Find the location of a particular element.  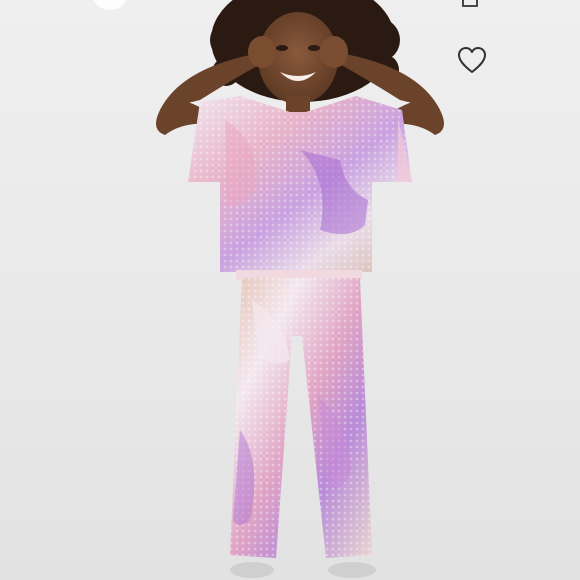

like-button is located at coordinates (472, 60).